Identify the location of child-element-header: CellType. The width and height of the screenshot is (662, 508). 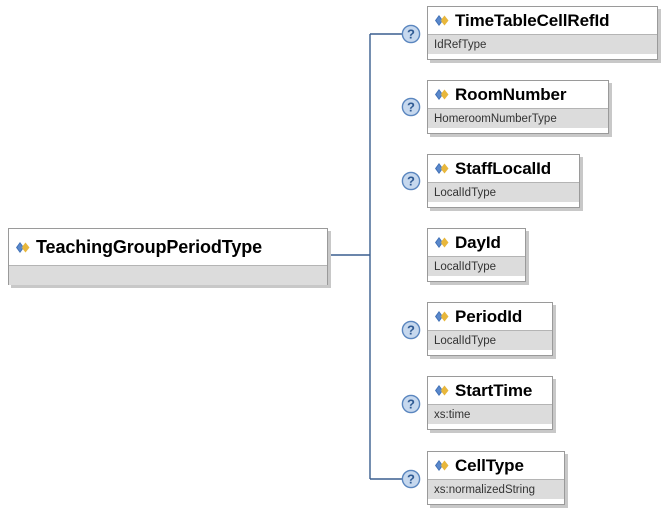
(496, 465).